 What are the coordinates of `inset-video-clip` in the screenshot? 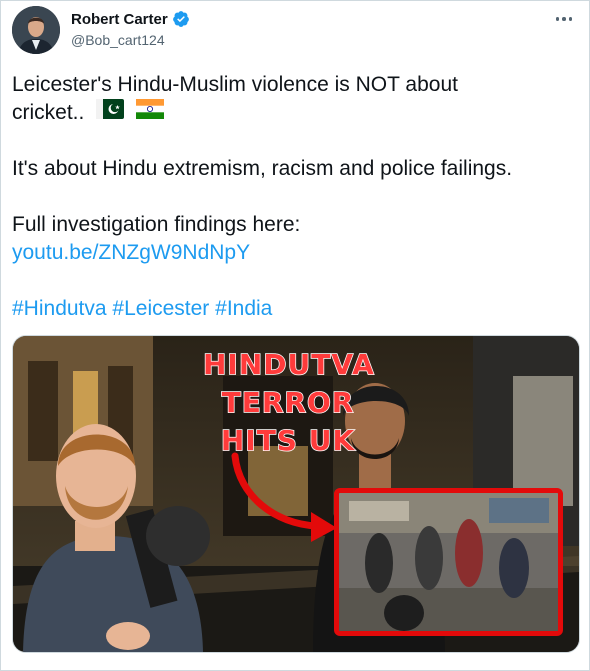 It's located at (448, 562).